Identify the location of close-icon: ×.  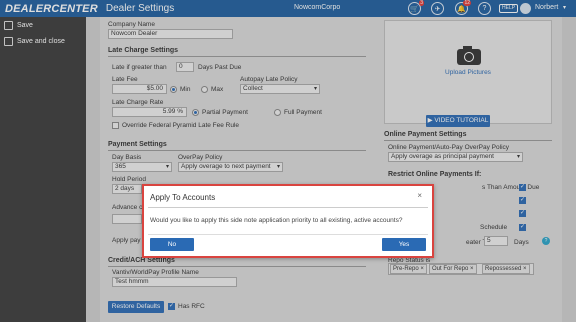
(419, 195).